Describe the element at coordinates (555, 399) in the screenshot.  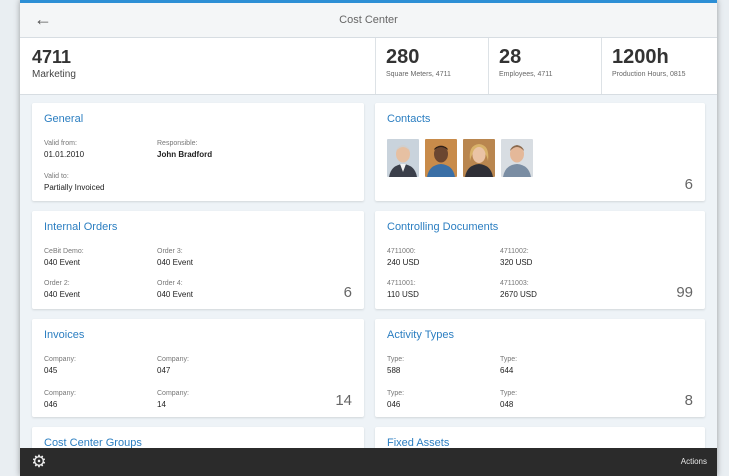
I see `field-item: Type: 048` at that location.